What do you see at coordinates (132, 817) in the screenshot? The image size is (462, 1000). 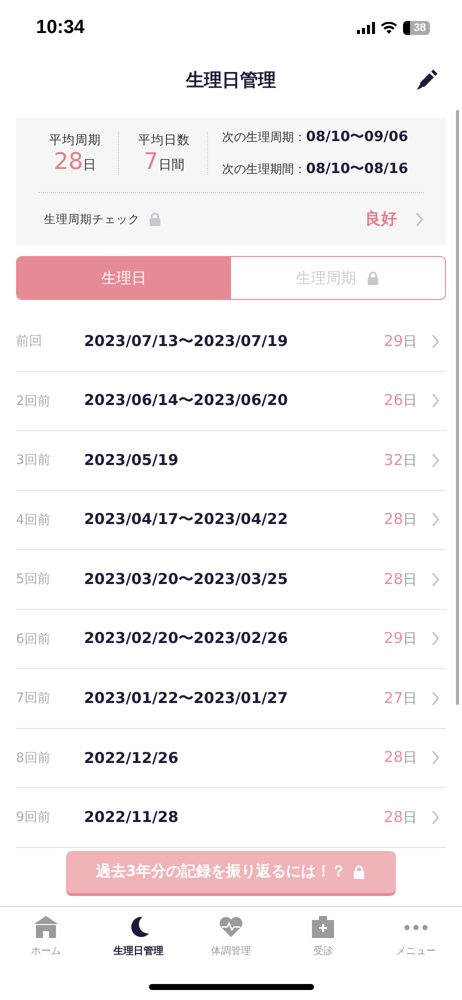 I see `record-dates: 2022/11/28` at bounding box center [132, 817].